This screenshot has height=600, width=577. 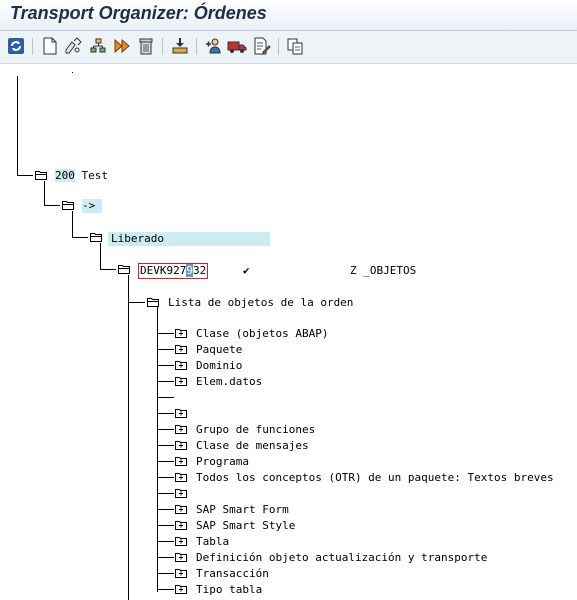 What do you see at coordinates (50, 46) in the screenshot?
I see `new-document-icon` at bounding box center [50, 46].